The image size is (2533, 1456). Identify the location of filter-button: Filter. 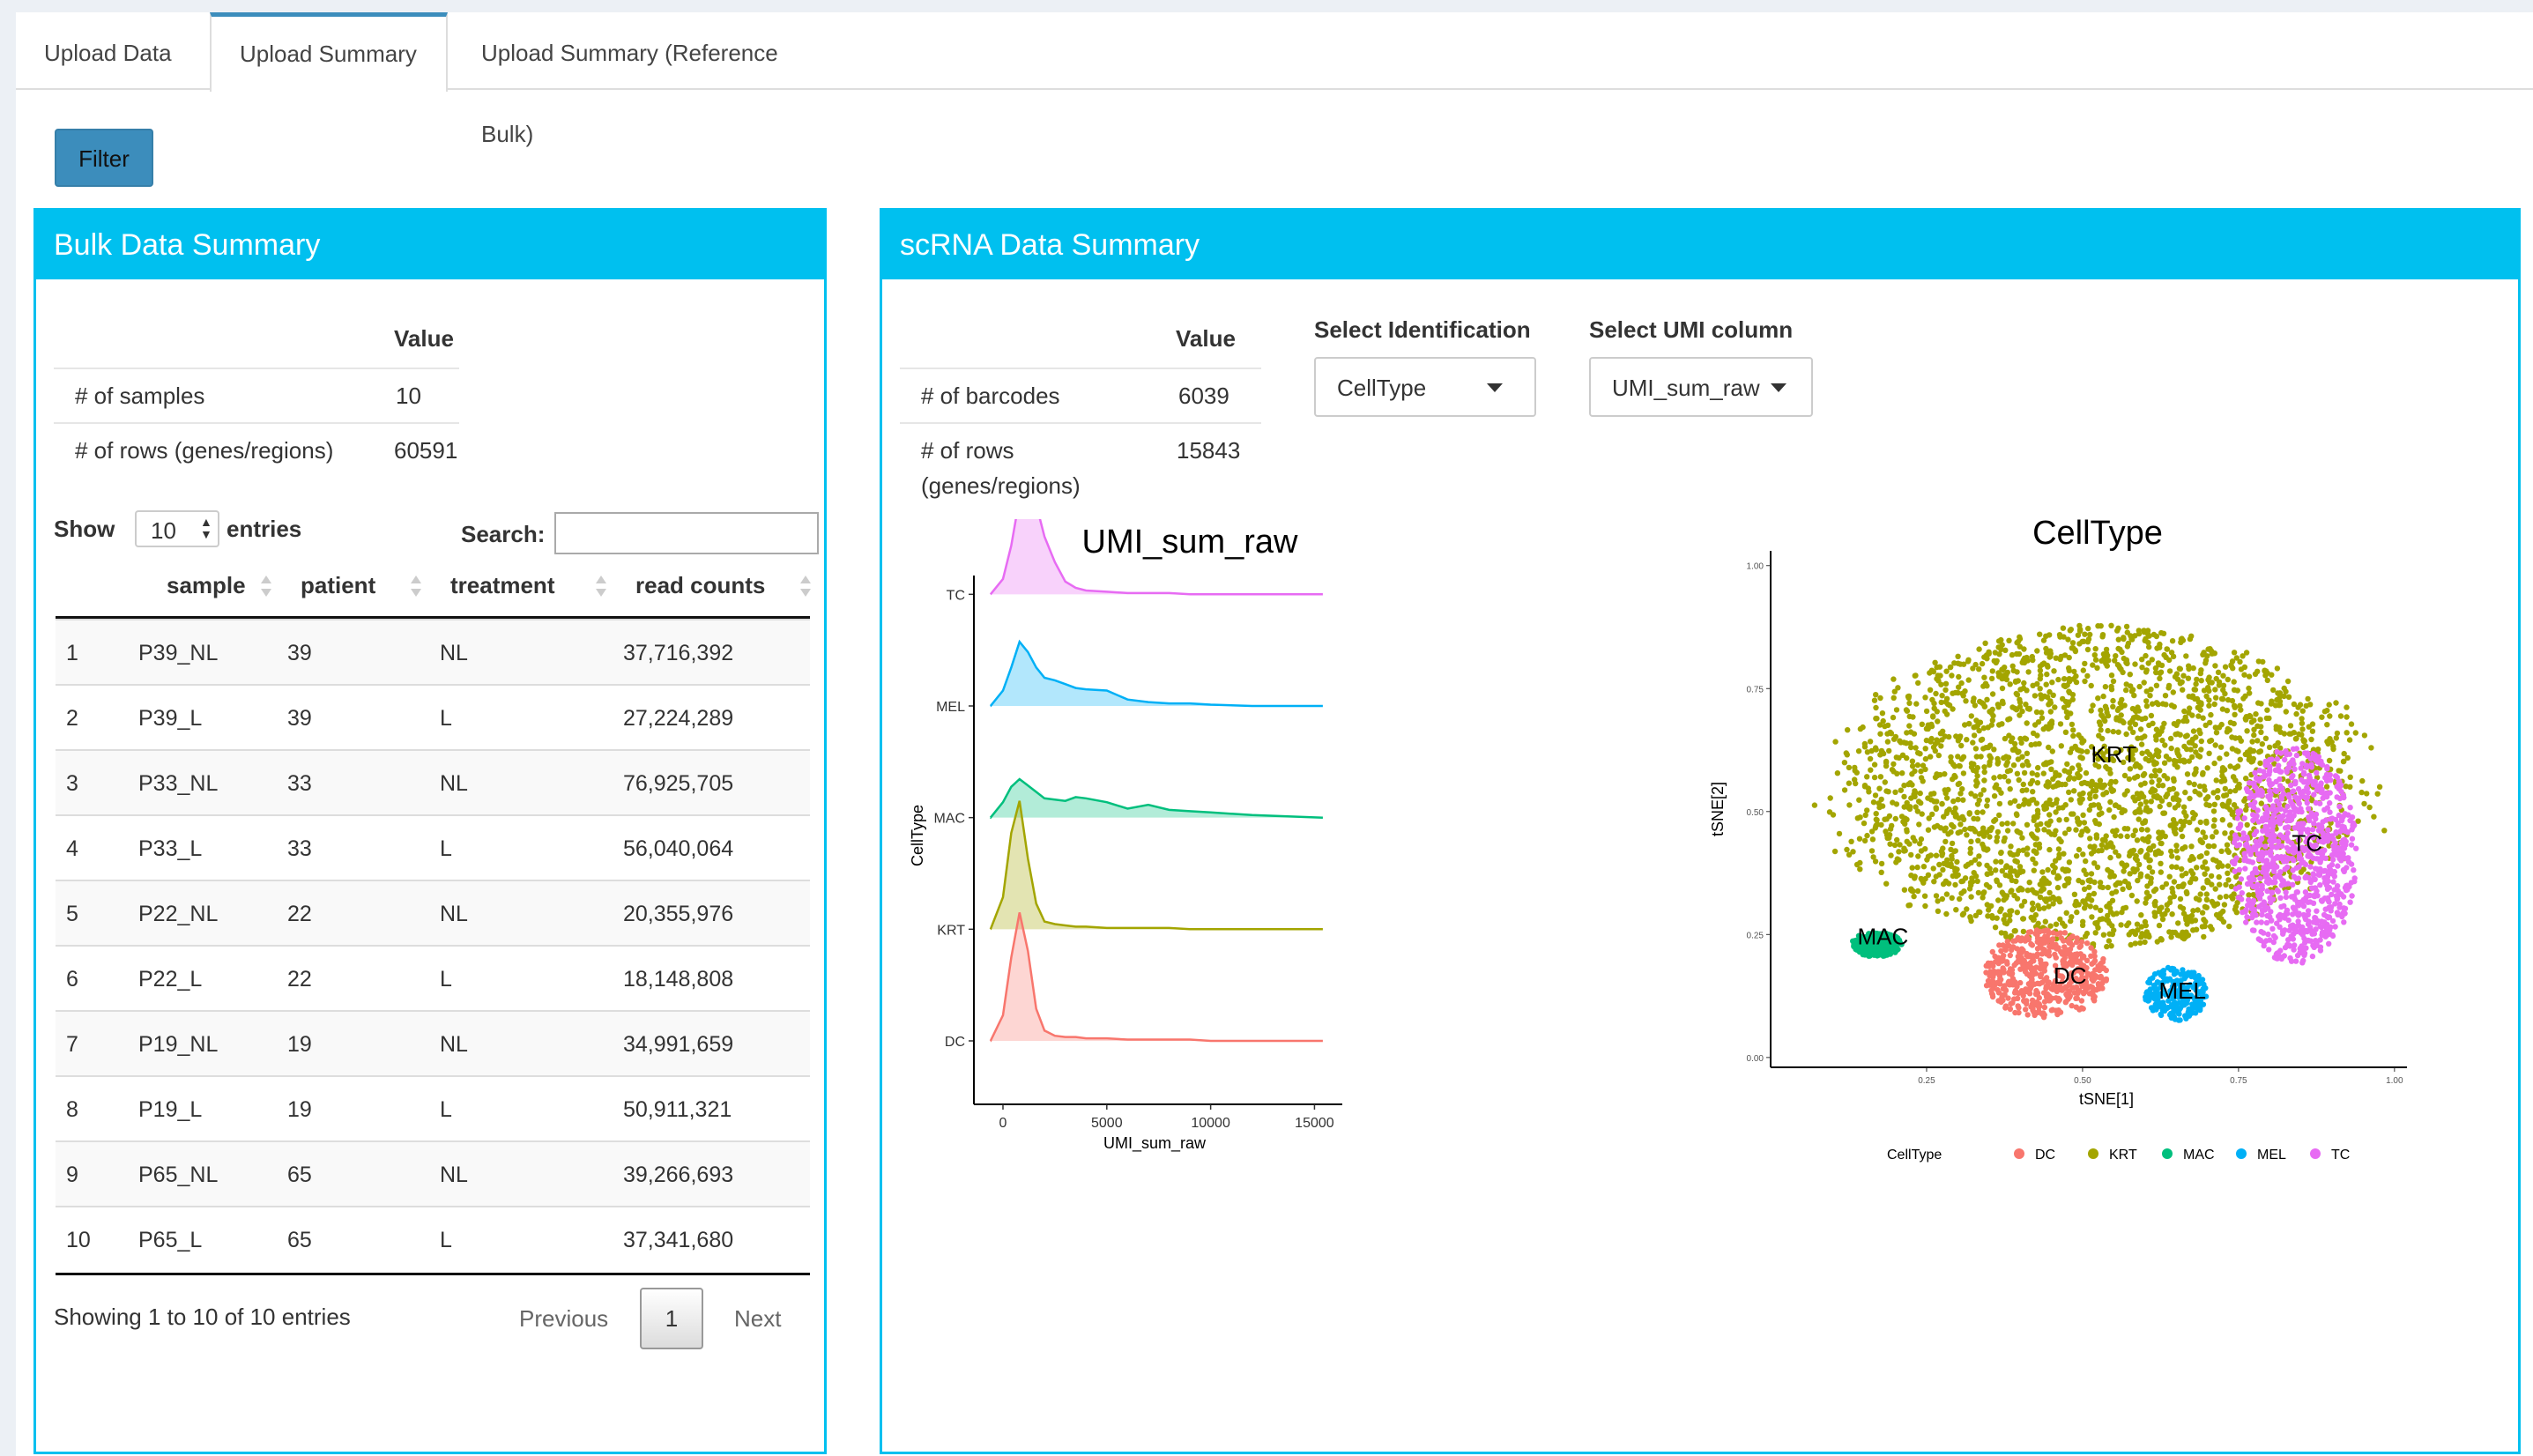
(104, 158).